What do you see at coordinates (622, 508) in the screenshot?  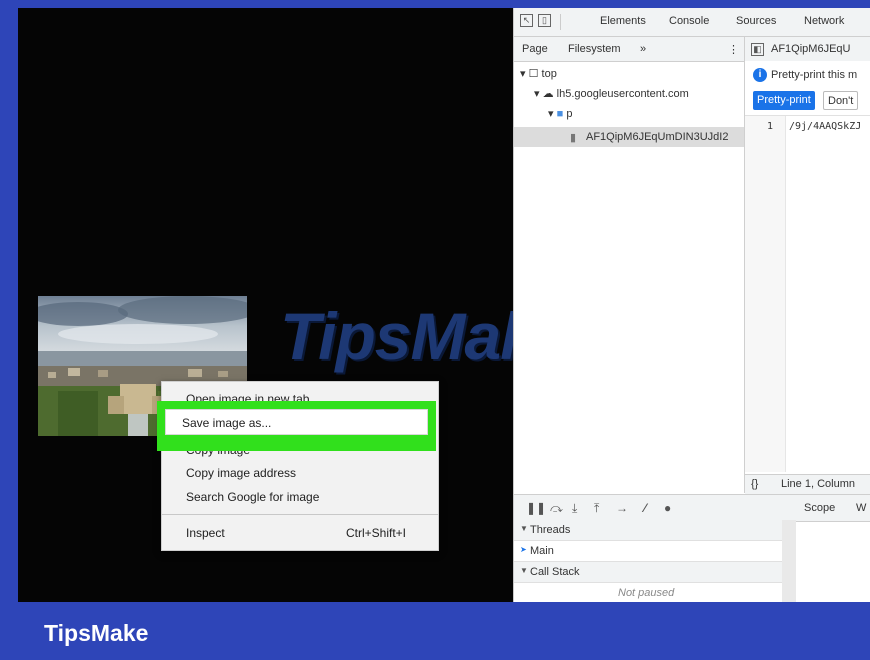 I see `step-icon: →` at bounding box center [622, 508].